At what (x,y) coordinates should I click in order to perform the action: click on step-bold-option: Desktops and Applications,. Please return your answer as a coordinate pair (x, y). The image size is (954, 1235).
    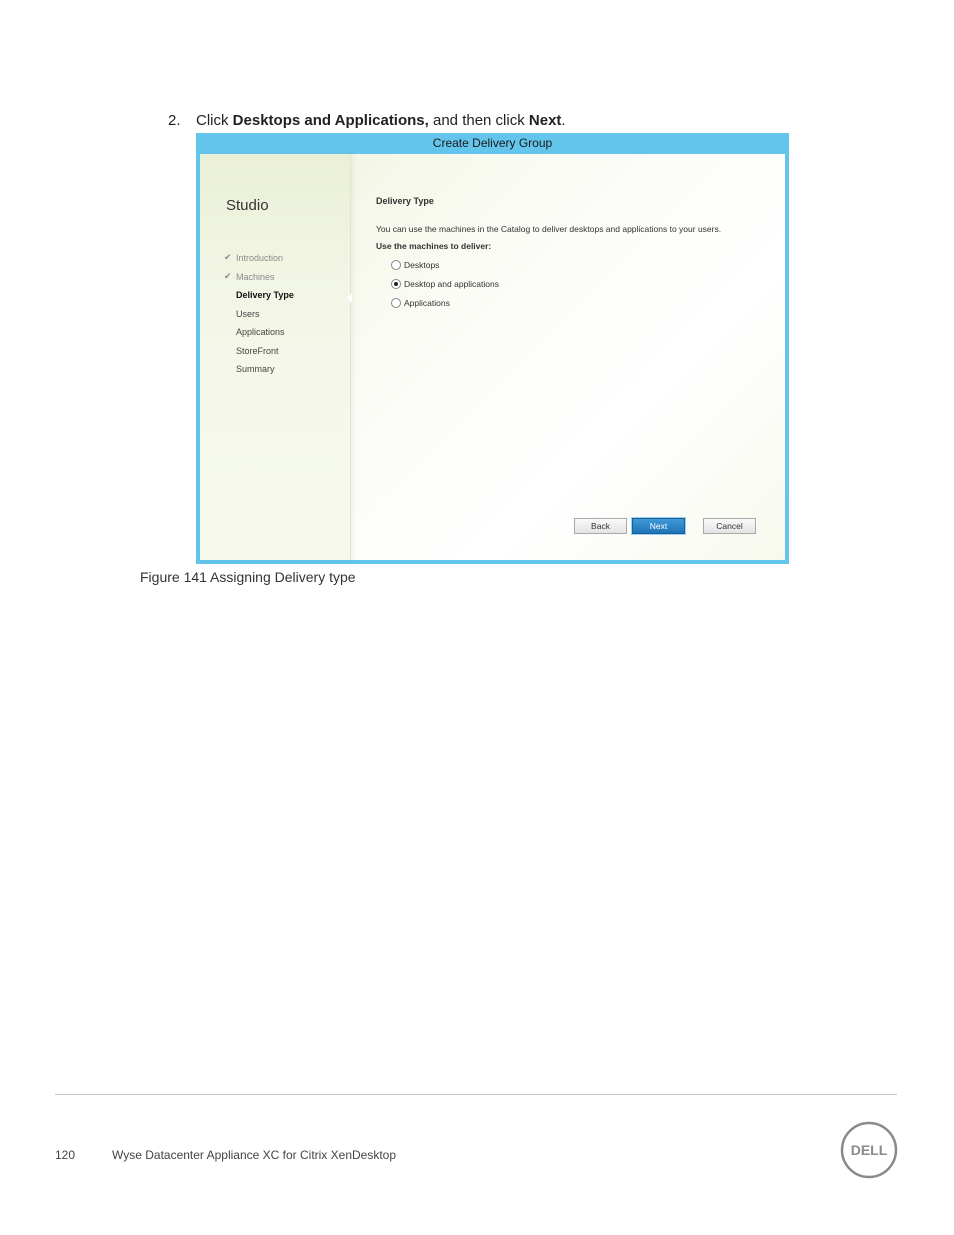
    Looking at the image, I should click on (330, 120).